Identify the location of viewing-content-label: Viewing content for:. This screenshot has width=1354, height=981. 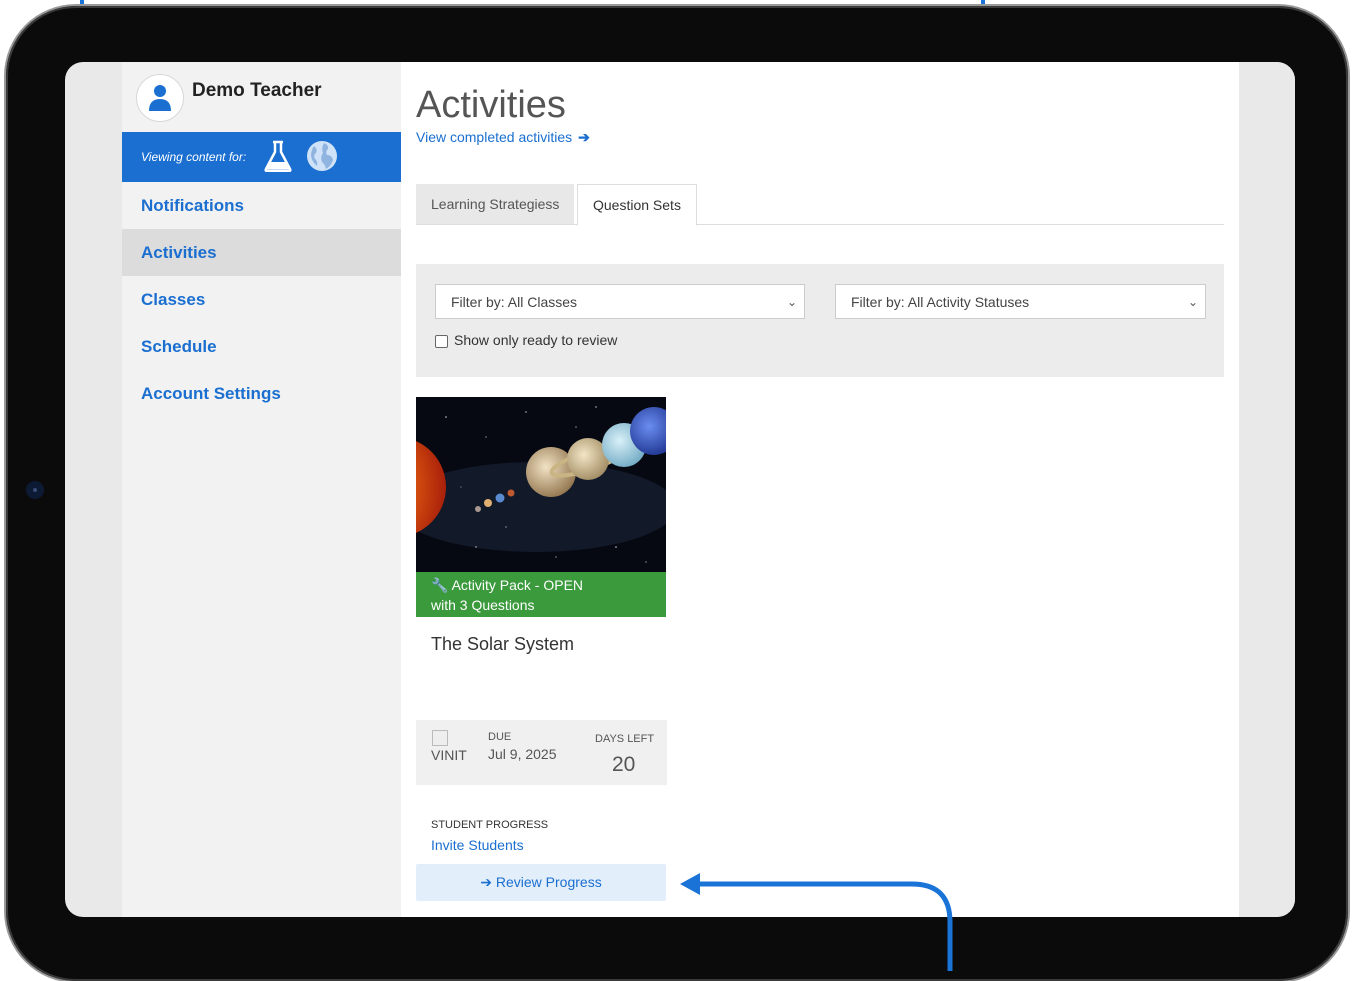
(194, 157).